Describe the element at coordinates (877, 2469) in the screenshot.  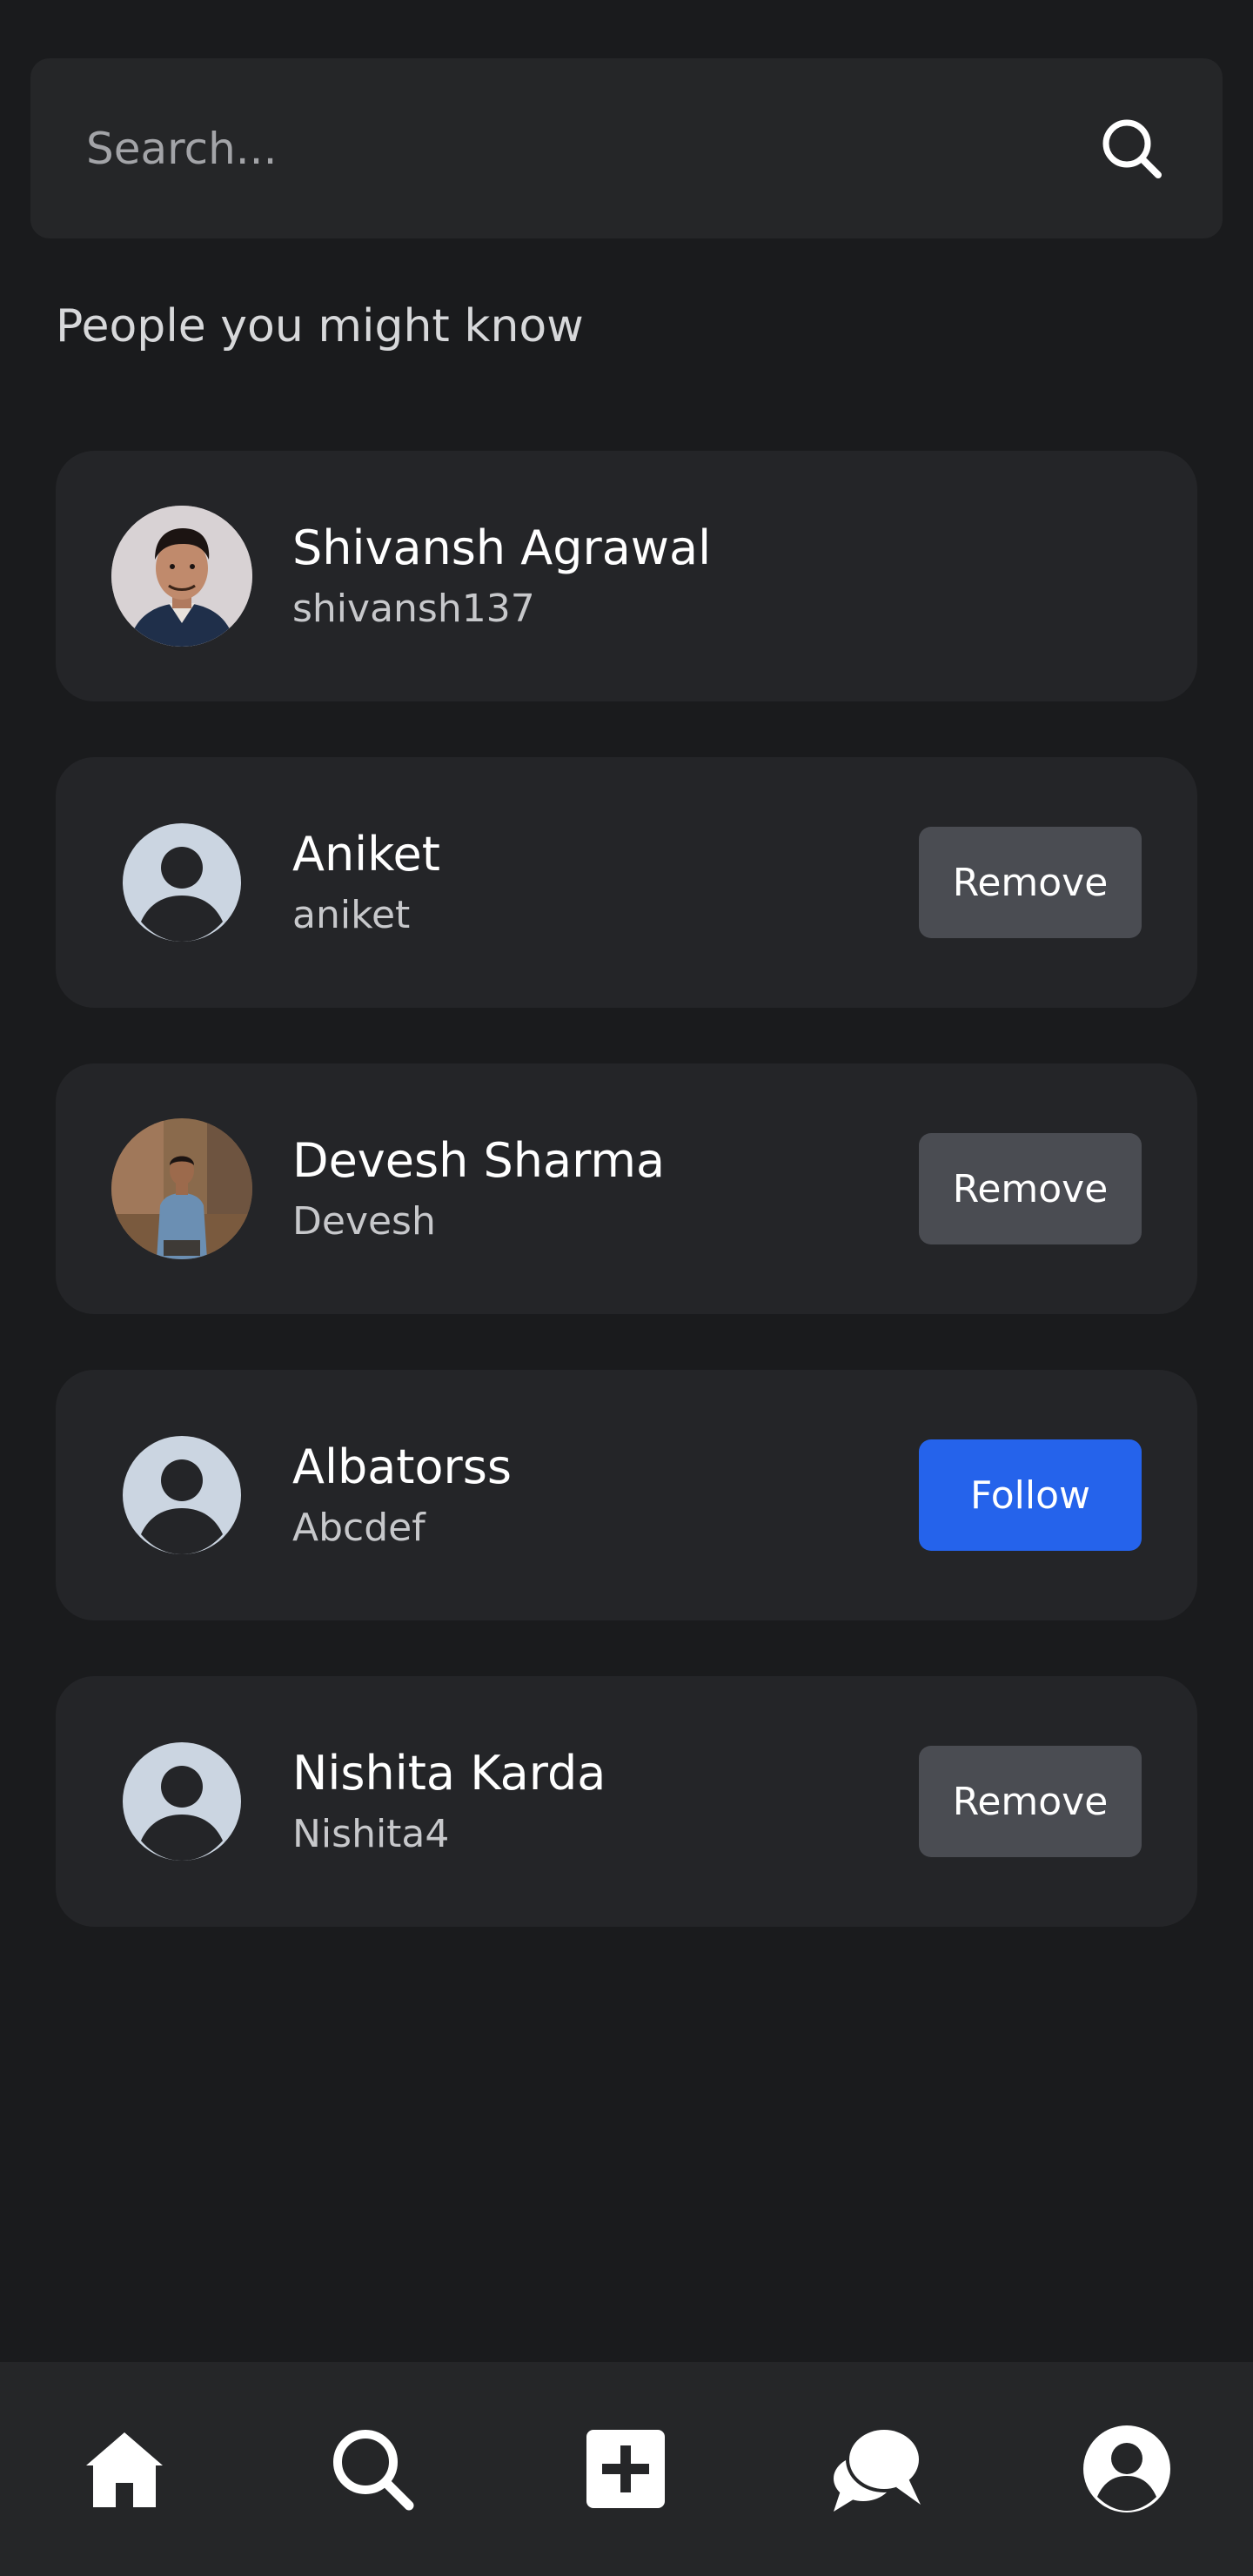
I see `messages-icon` at that location.